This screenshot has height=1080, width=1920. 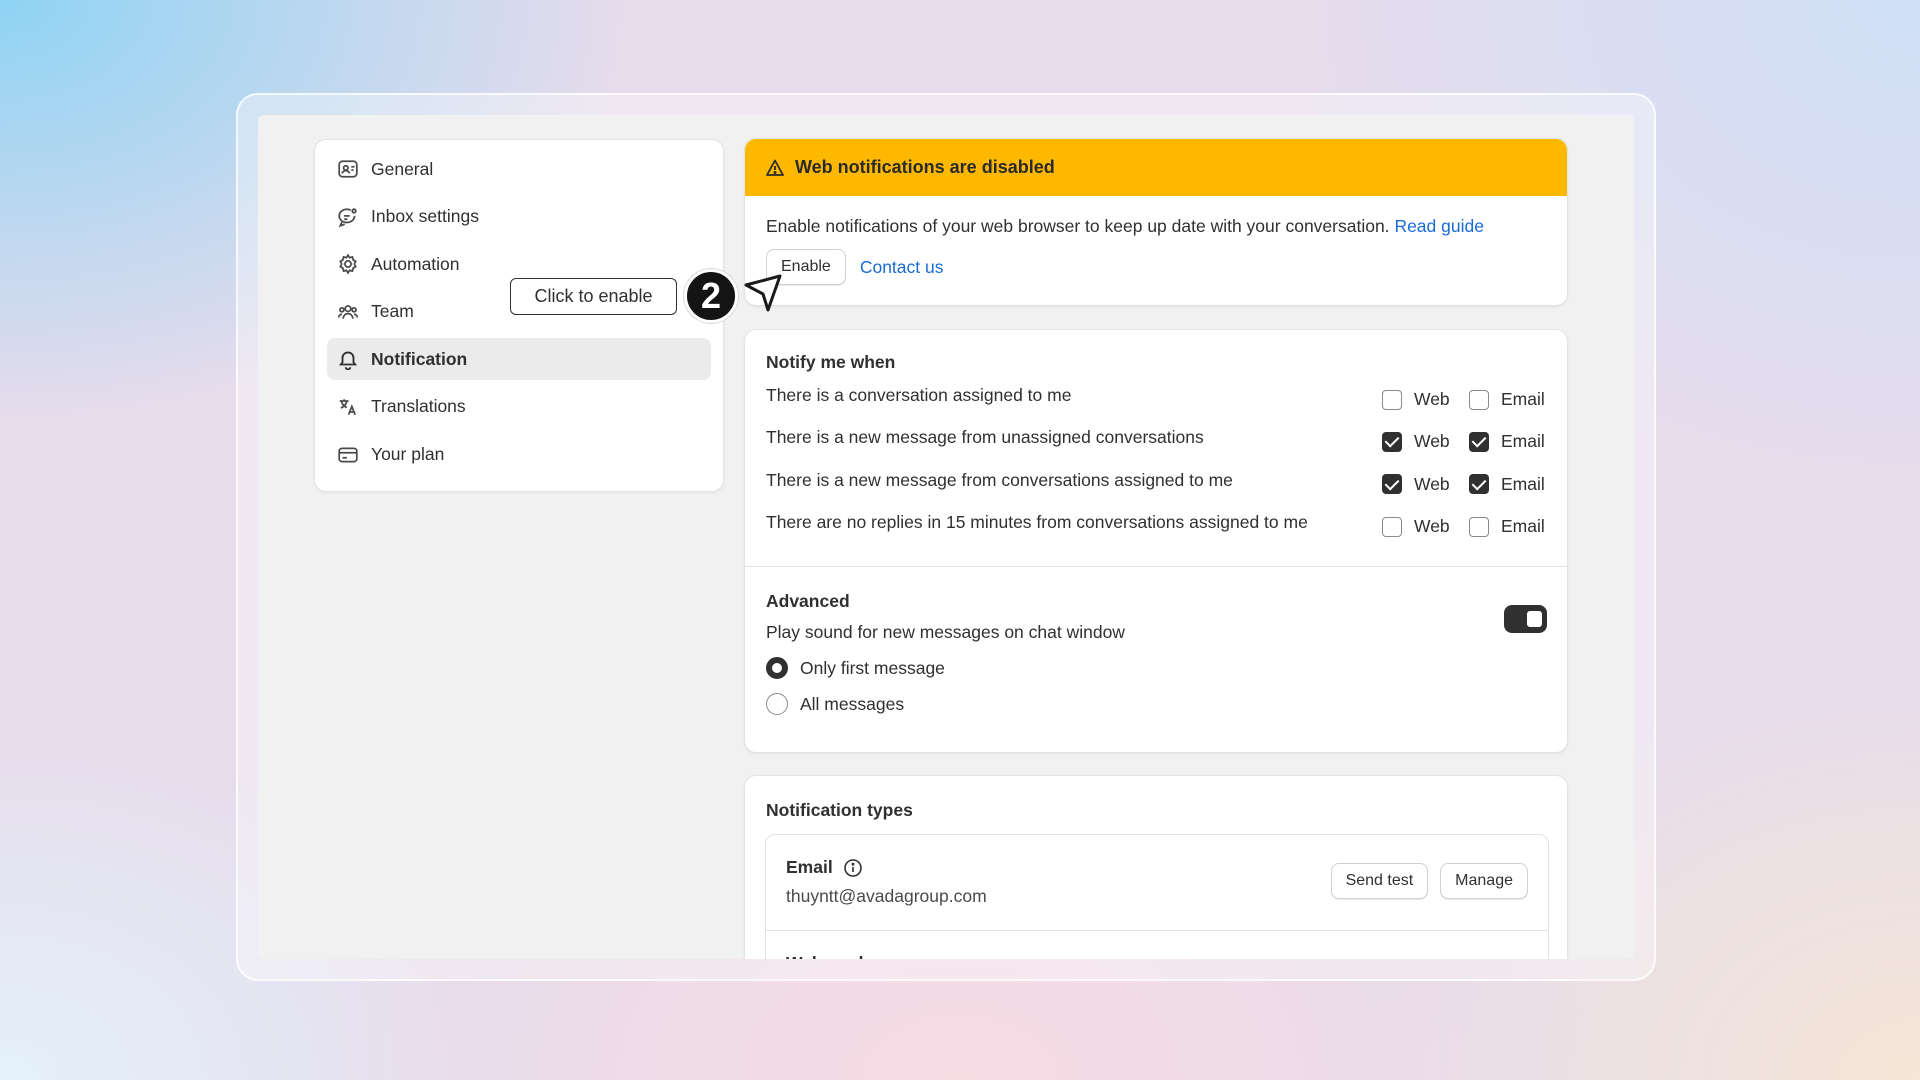 What do you see at coordinates (775, 167) in the screenshot?
I see `warning-icon` at bounding box center [775, 167].